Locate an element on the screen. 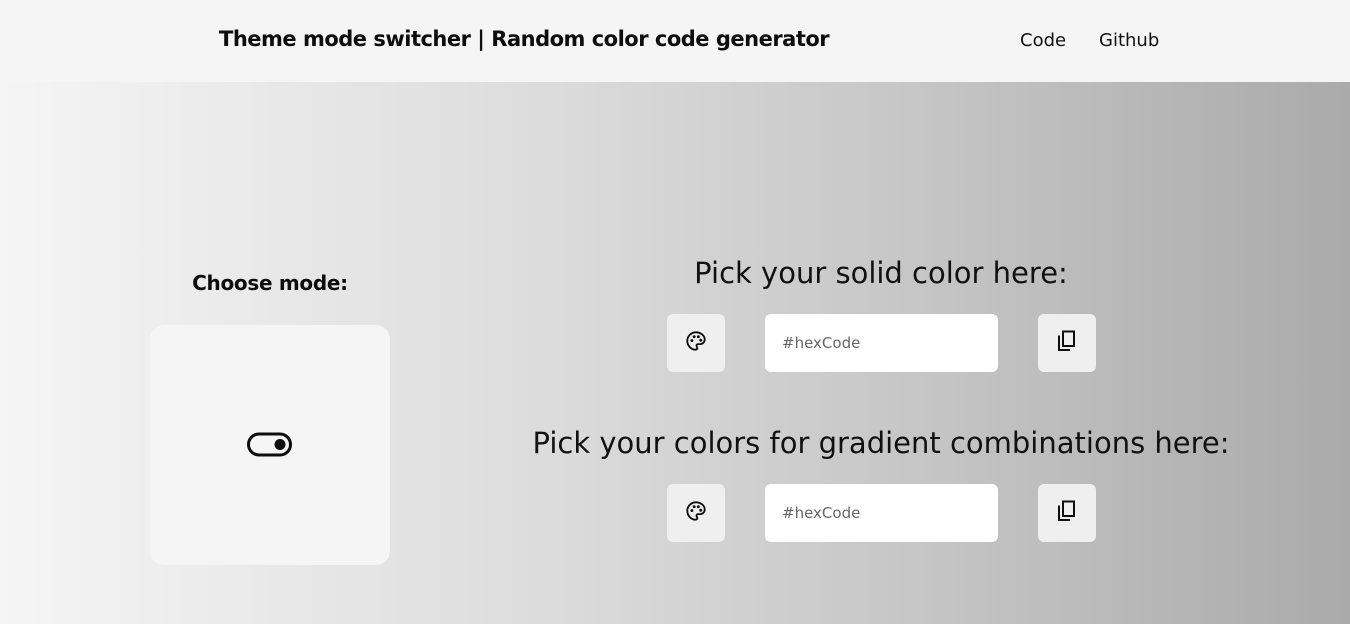 This screenshot has width=1350, height=624. gradient-copy-button is located at coordinates (1067, 513).